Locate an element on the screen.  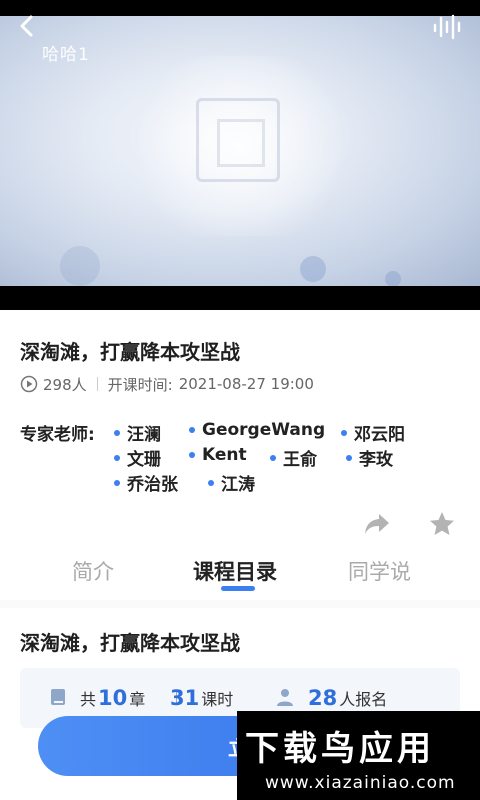
tab-intro: 简介 is located at coordinates (93, 571).